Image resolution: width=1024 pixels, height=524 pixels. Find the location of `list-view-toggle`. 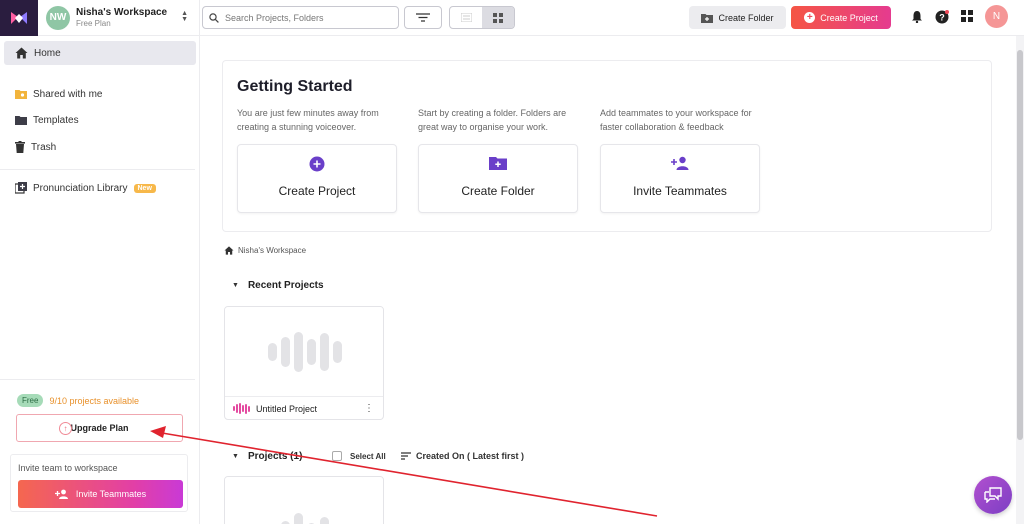

list-view-toggle is located at coordinates (466, 17).